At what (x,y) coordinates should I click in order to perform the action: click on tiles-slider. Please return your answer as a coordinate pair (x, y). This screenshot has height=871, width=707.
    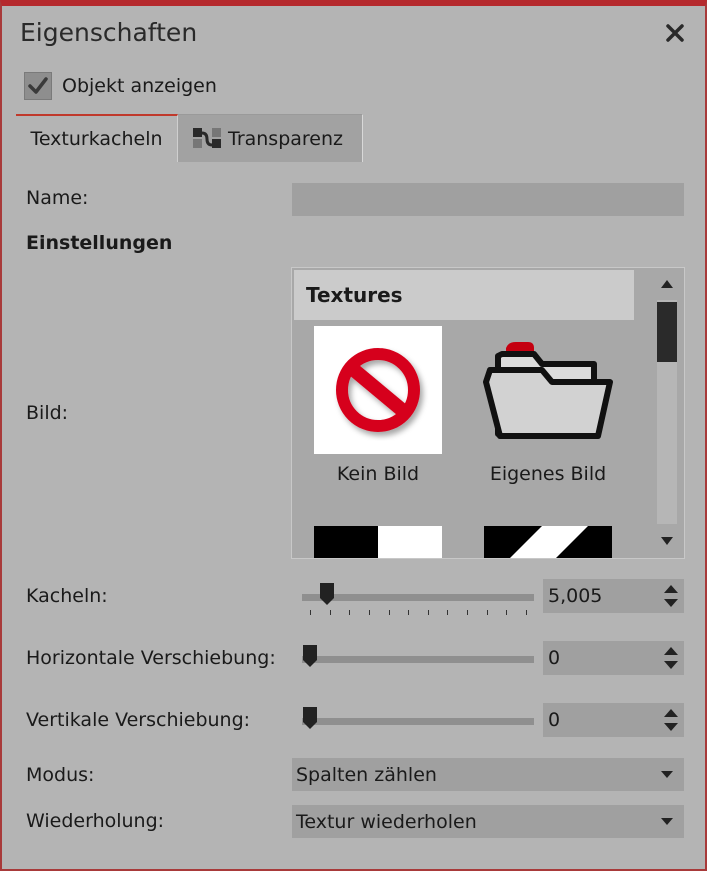
    Looking at the image, I should click on (418, 598).